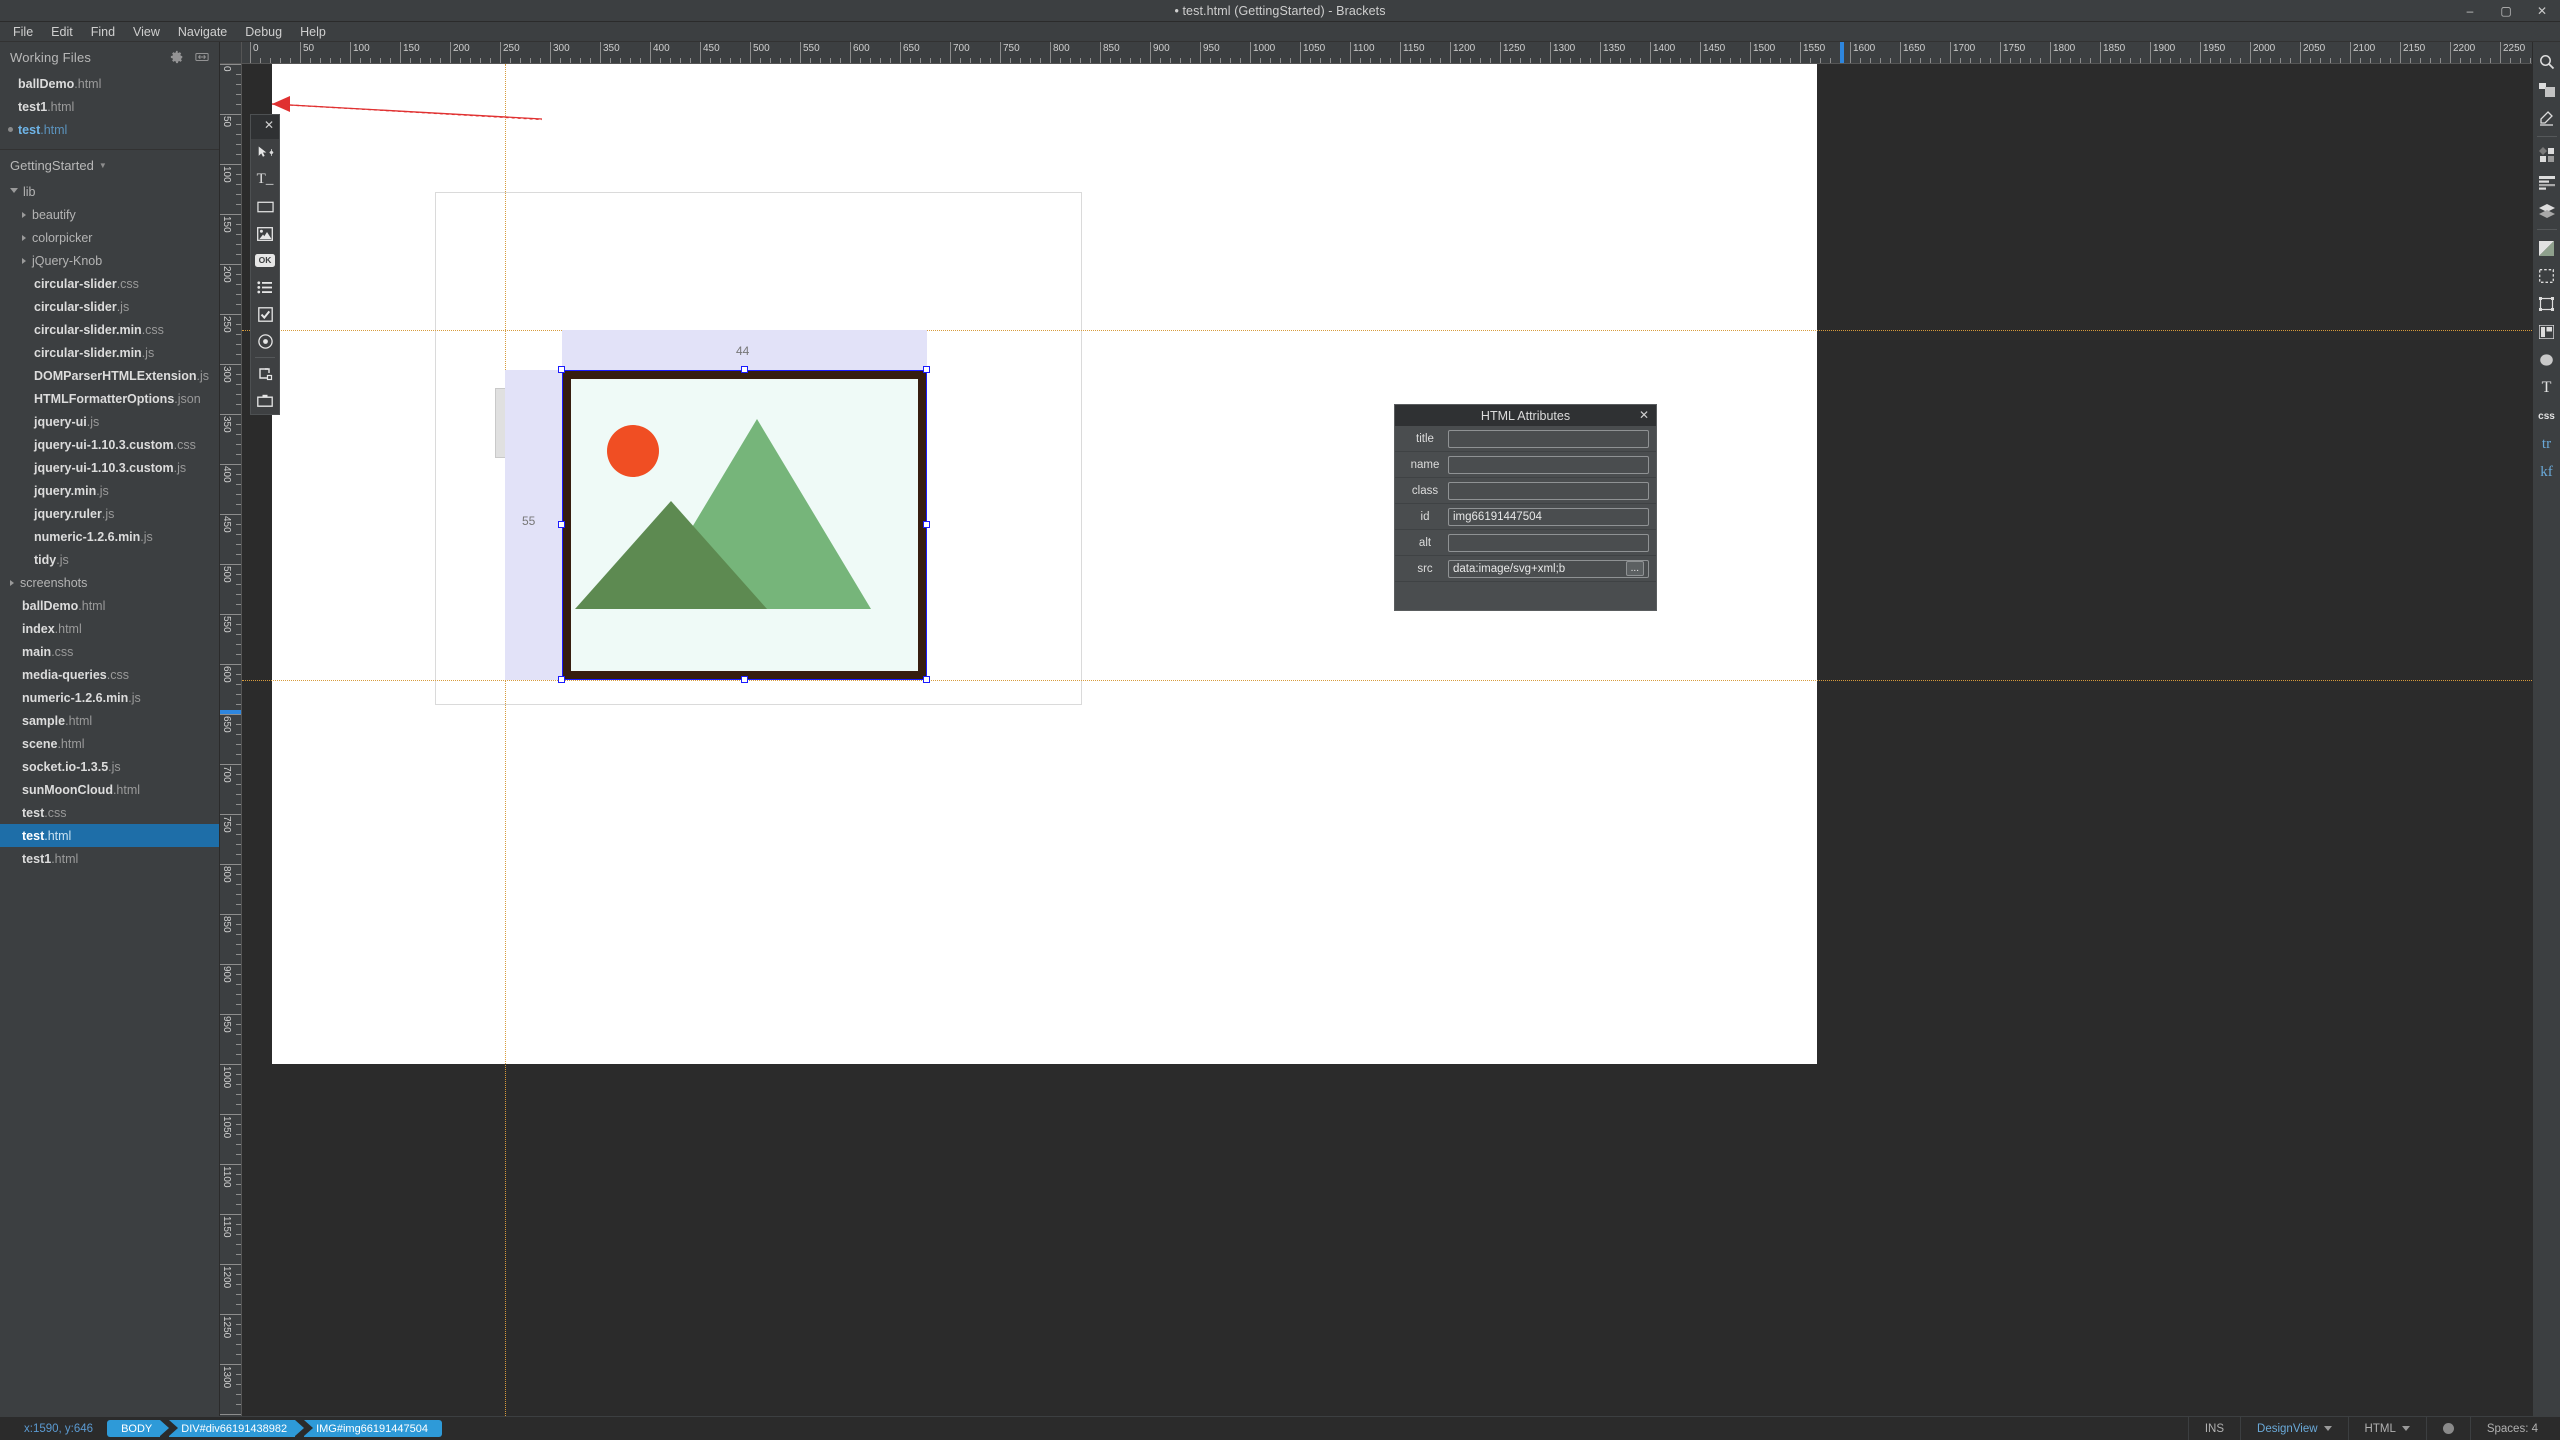 Image resolution: width=2560 pixels, height=1440 pixels. Describe the element at coordinates (2547, 332) in the screenshot. I see `tool-columns` at that location.